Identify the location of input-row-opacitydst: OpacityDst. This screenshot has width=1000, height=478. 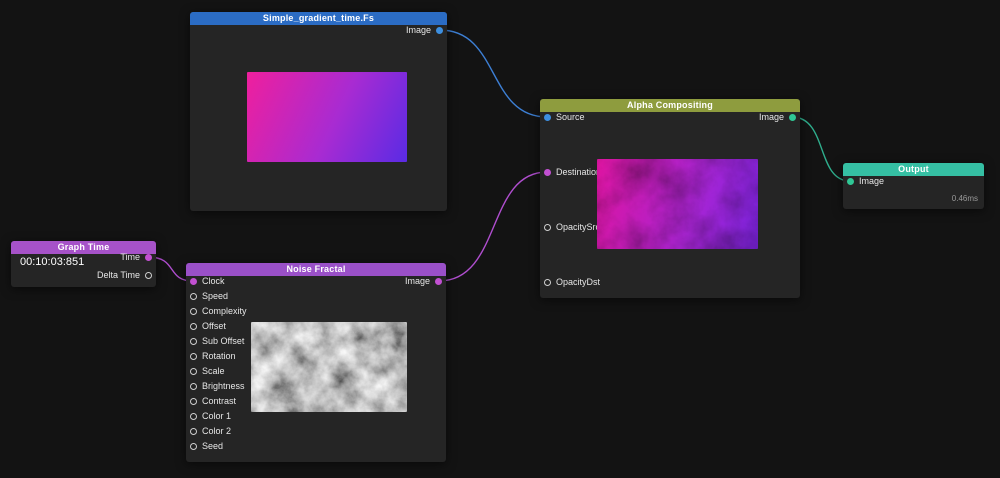
(572, 282).